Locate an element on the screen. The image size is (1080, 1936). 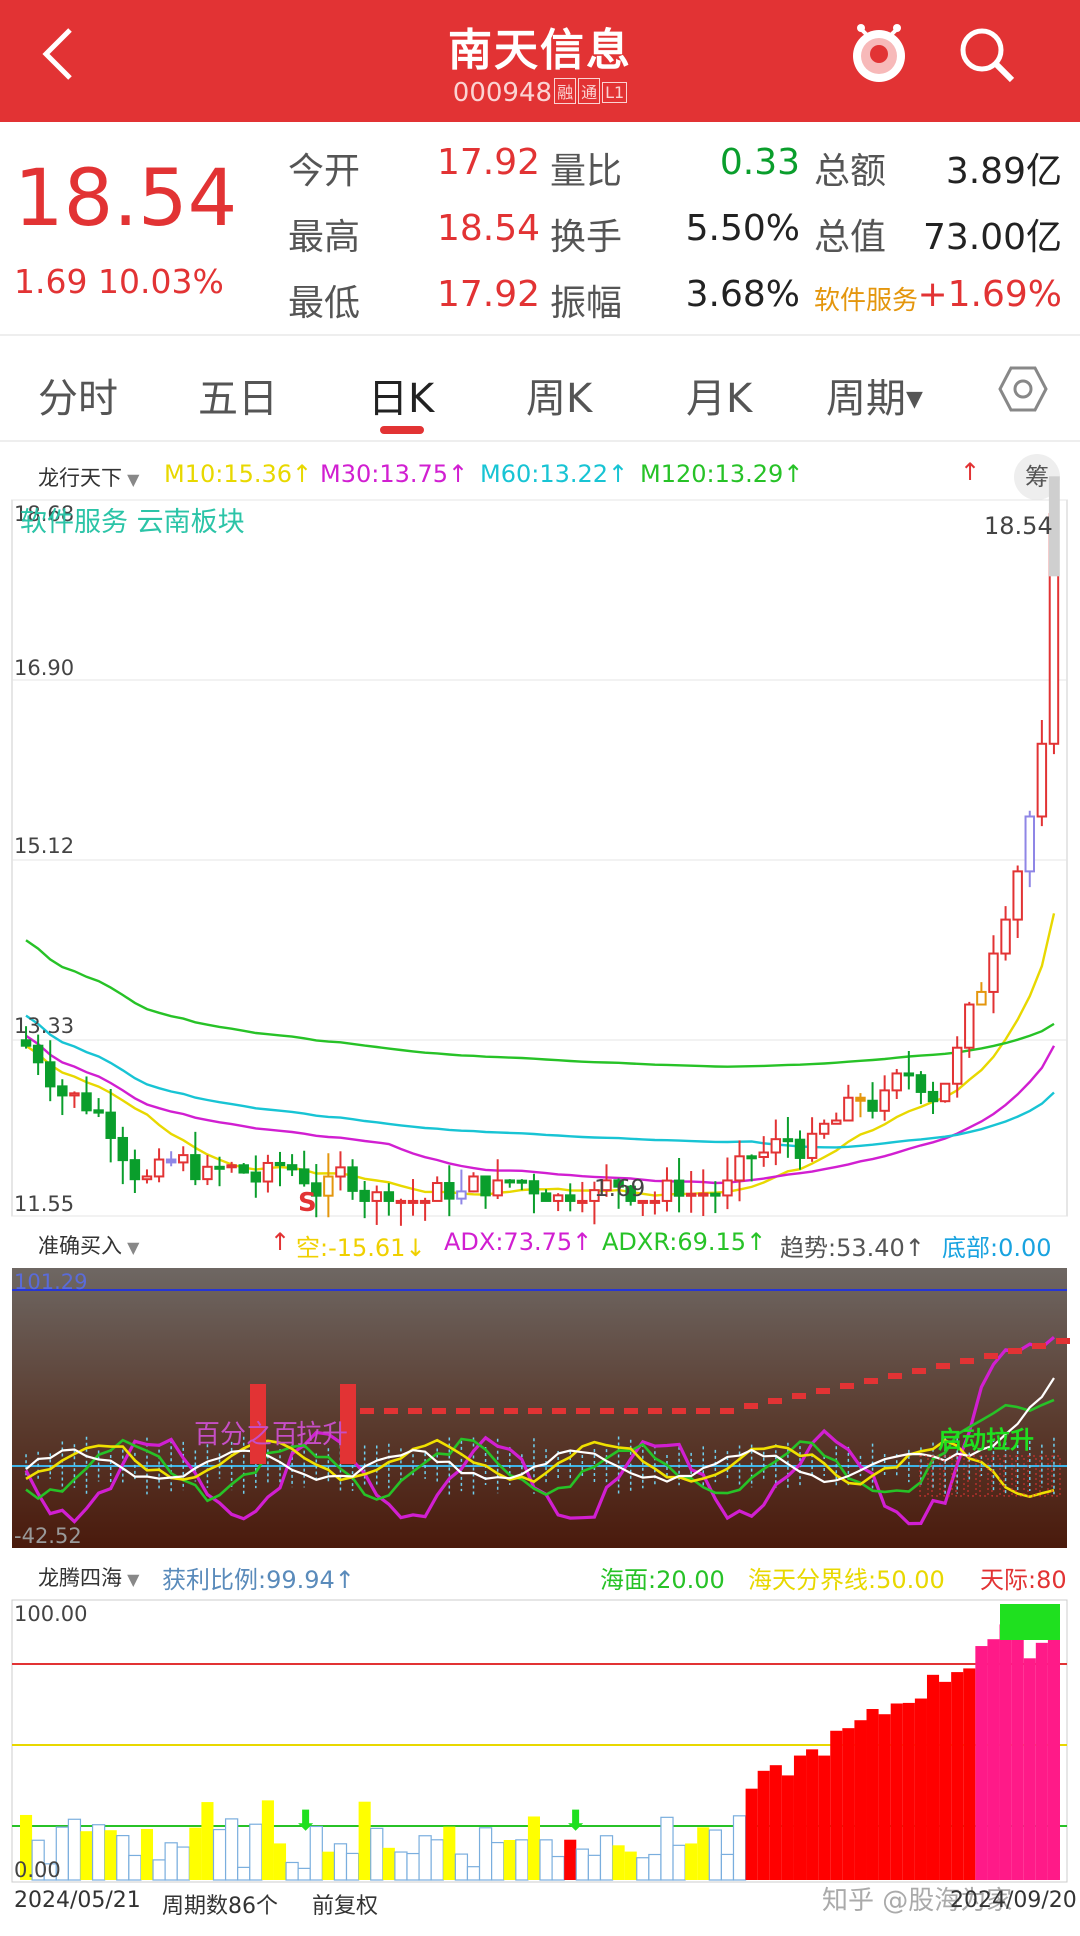
price-change: 1.69 10.03% is located at coordinates (119, 281).